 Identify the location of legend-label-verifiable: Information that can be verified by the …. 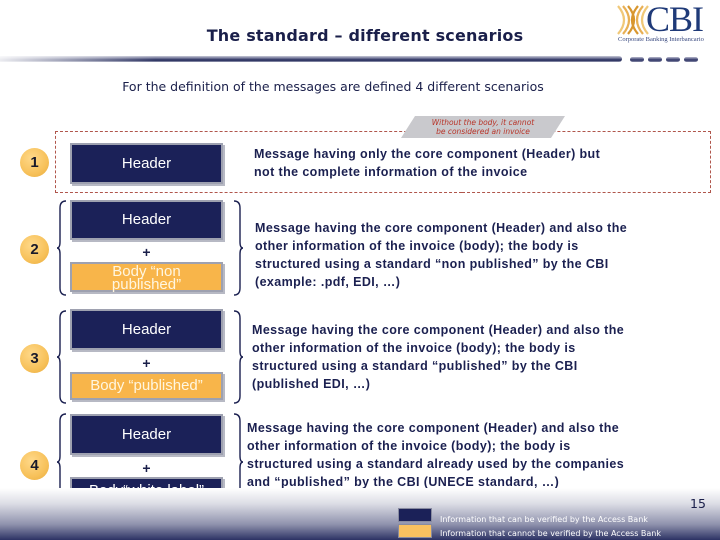
(544, 519).